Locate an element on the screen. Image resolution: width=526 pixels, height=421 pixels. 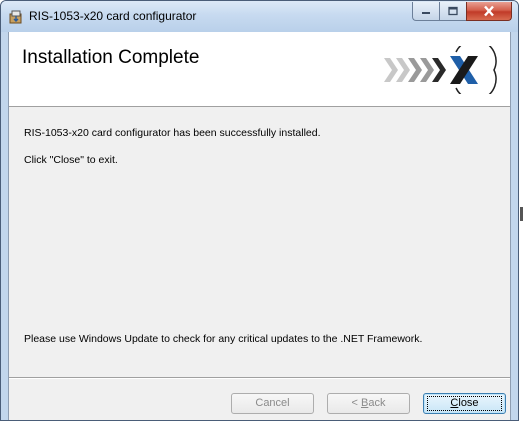
cancel-button: Cancel is located at coordinates (272, 403).